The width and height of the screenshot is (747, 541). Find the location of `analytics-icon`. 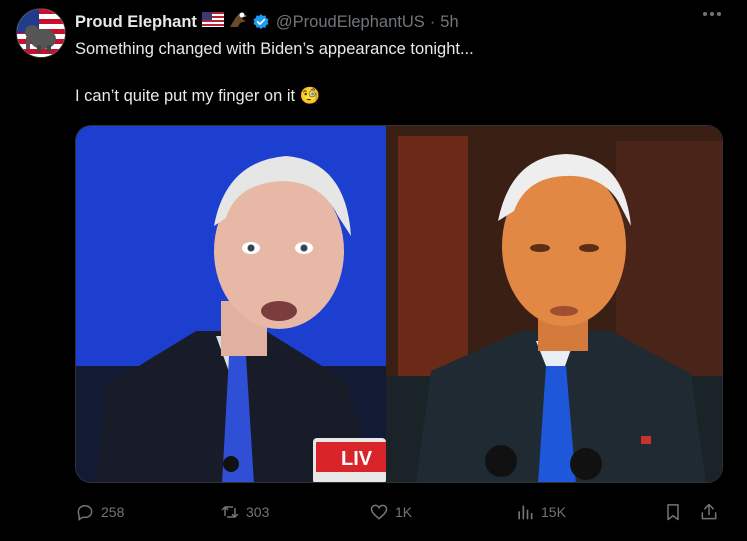

analytics-icon is located at coordinates (525, 512).